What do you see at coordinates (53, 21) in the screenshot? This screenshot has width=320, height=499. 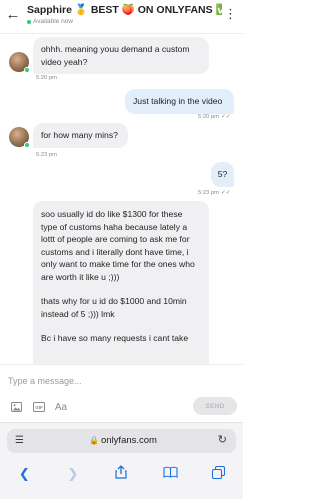 I see `status-text: Available now` at bounding box center [53, 21].